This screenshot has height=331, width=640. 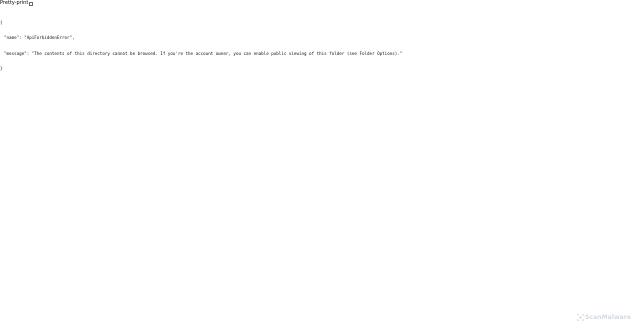 What do you see at coordinates (201, 37) in the screenshot?
I see `json-line-name: "name": "ApiForbiddenError",` at bounding box center [201, 37].